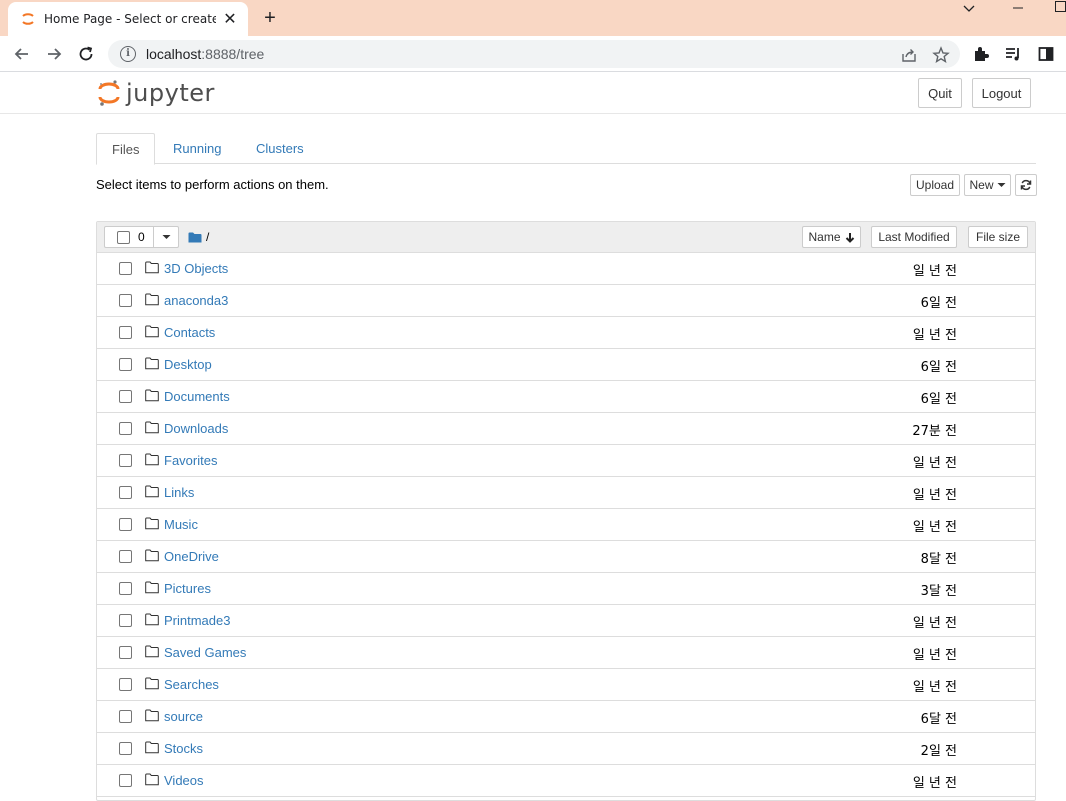  I want to click on file-row: Contacts 일 년 전, so click(566, 333).